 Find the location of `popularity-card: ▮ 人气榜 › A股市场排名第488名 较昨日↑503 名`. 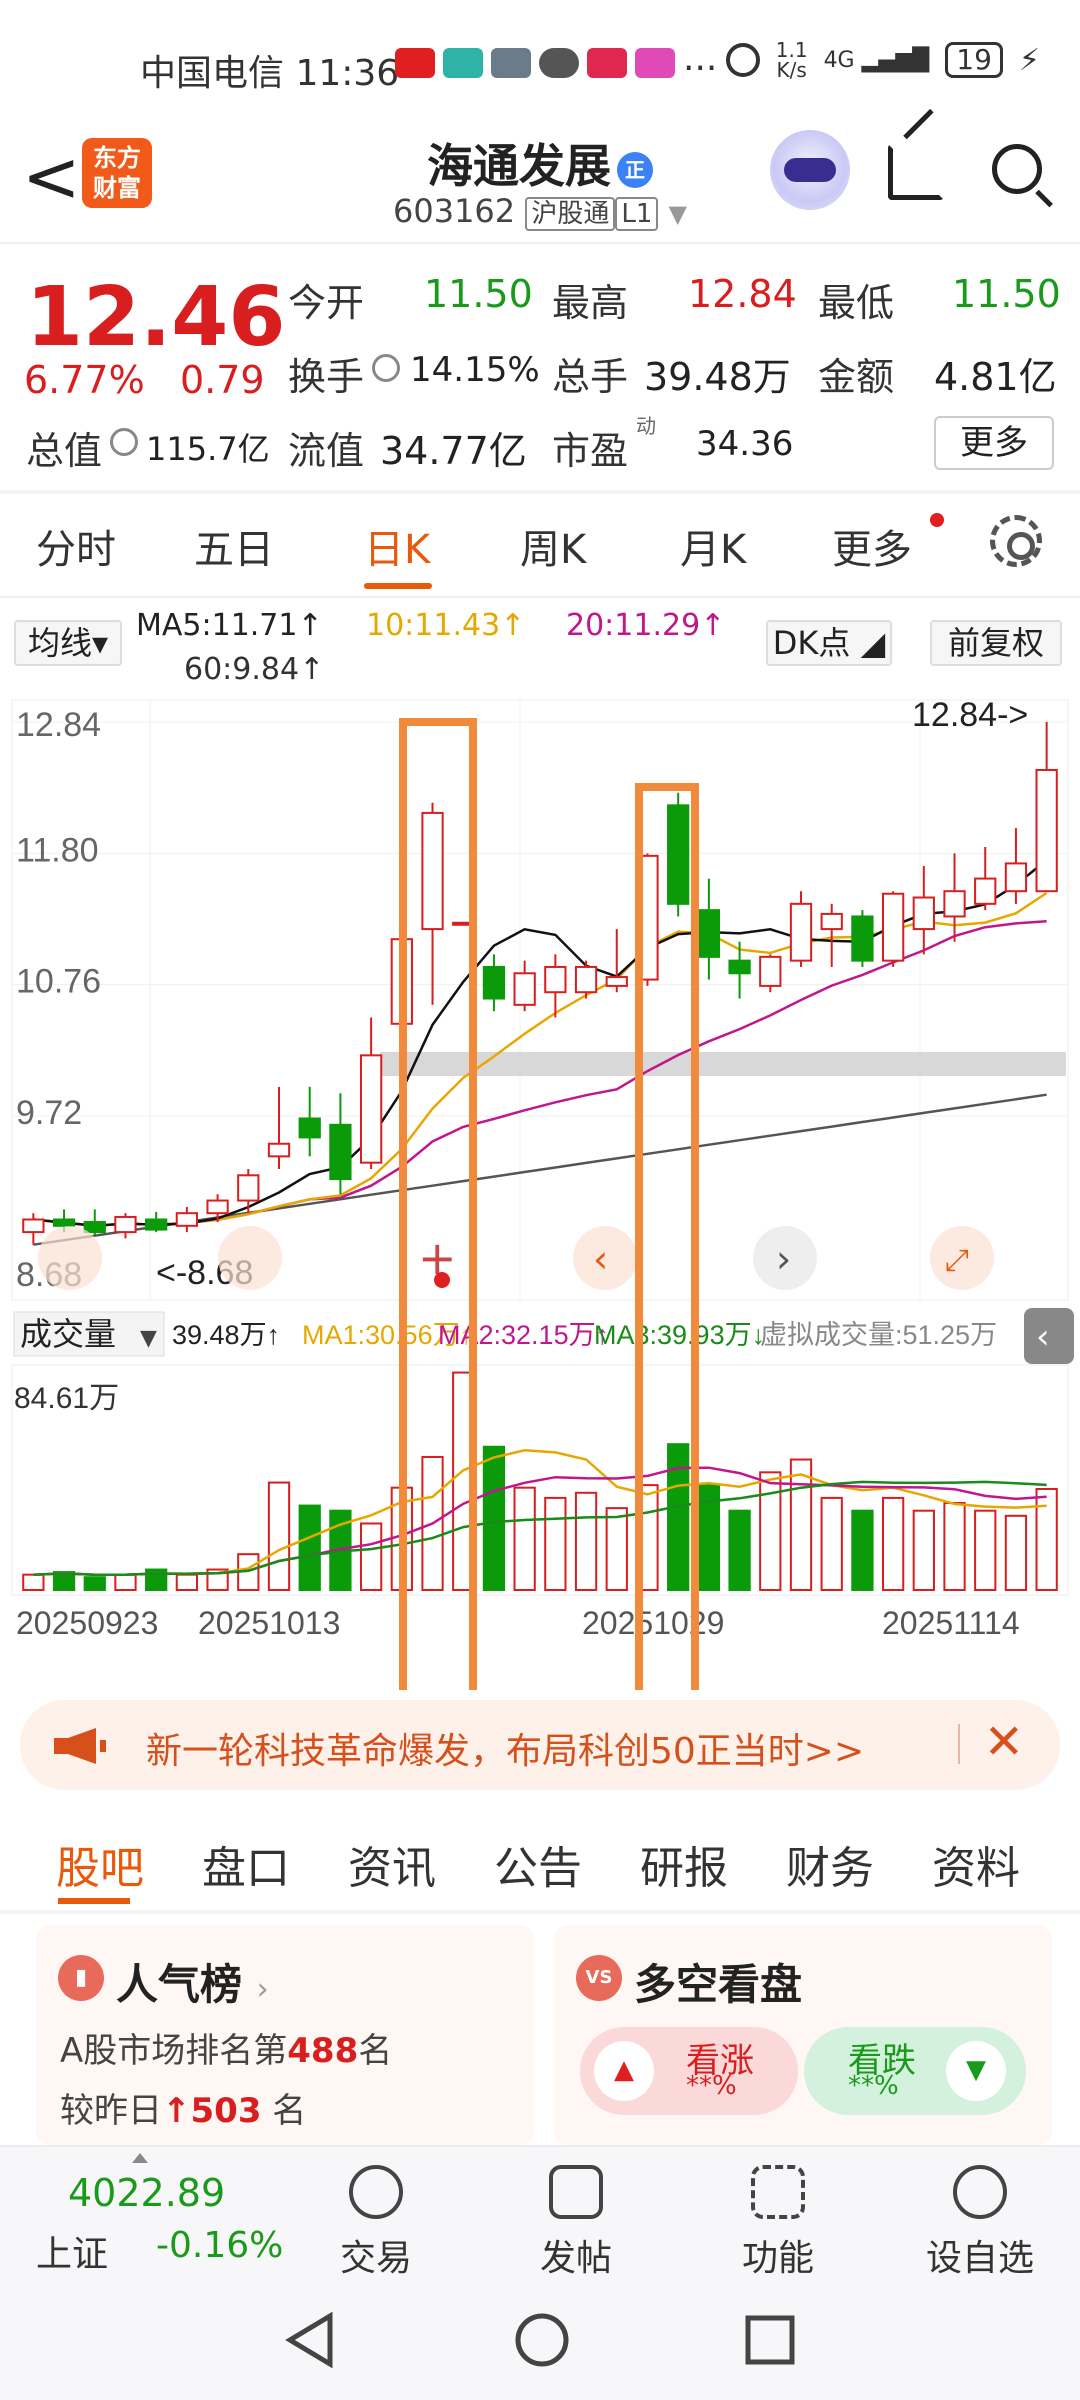

popularity-card: ▮ 人气榜 › A股市场排名第488名 较昨日↑503 名 is located at coordinates (285, 2035).